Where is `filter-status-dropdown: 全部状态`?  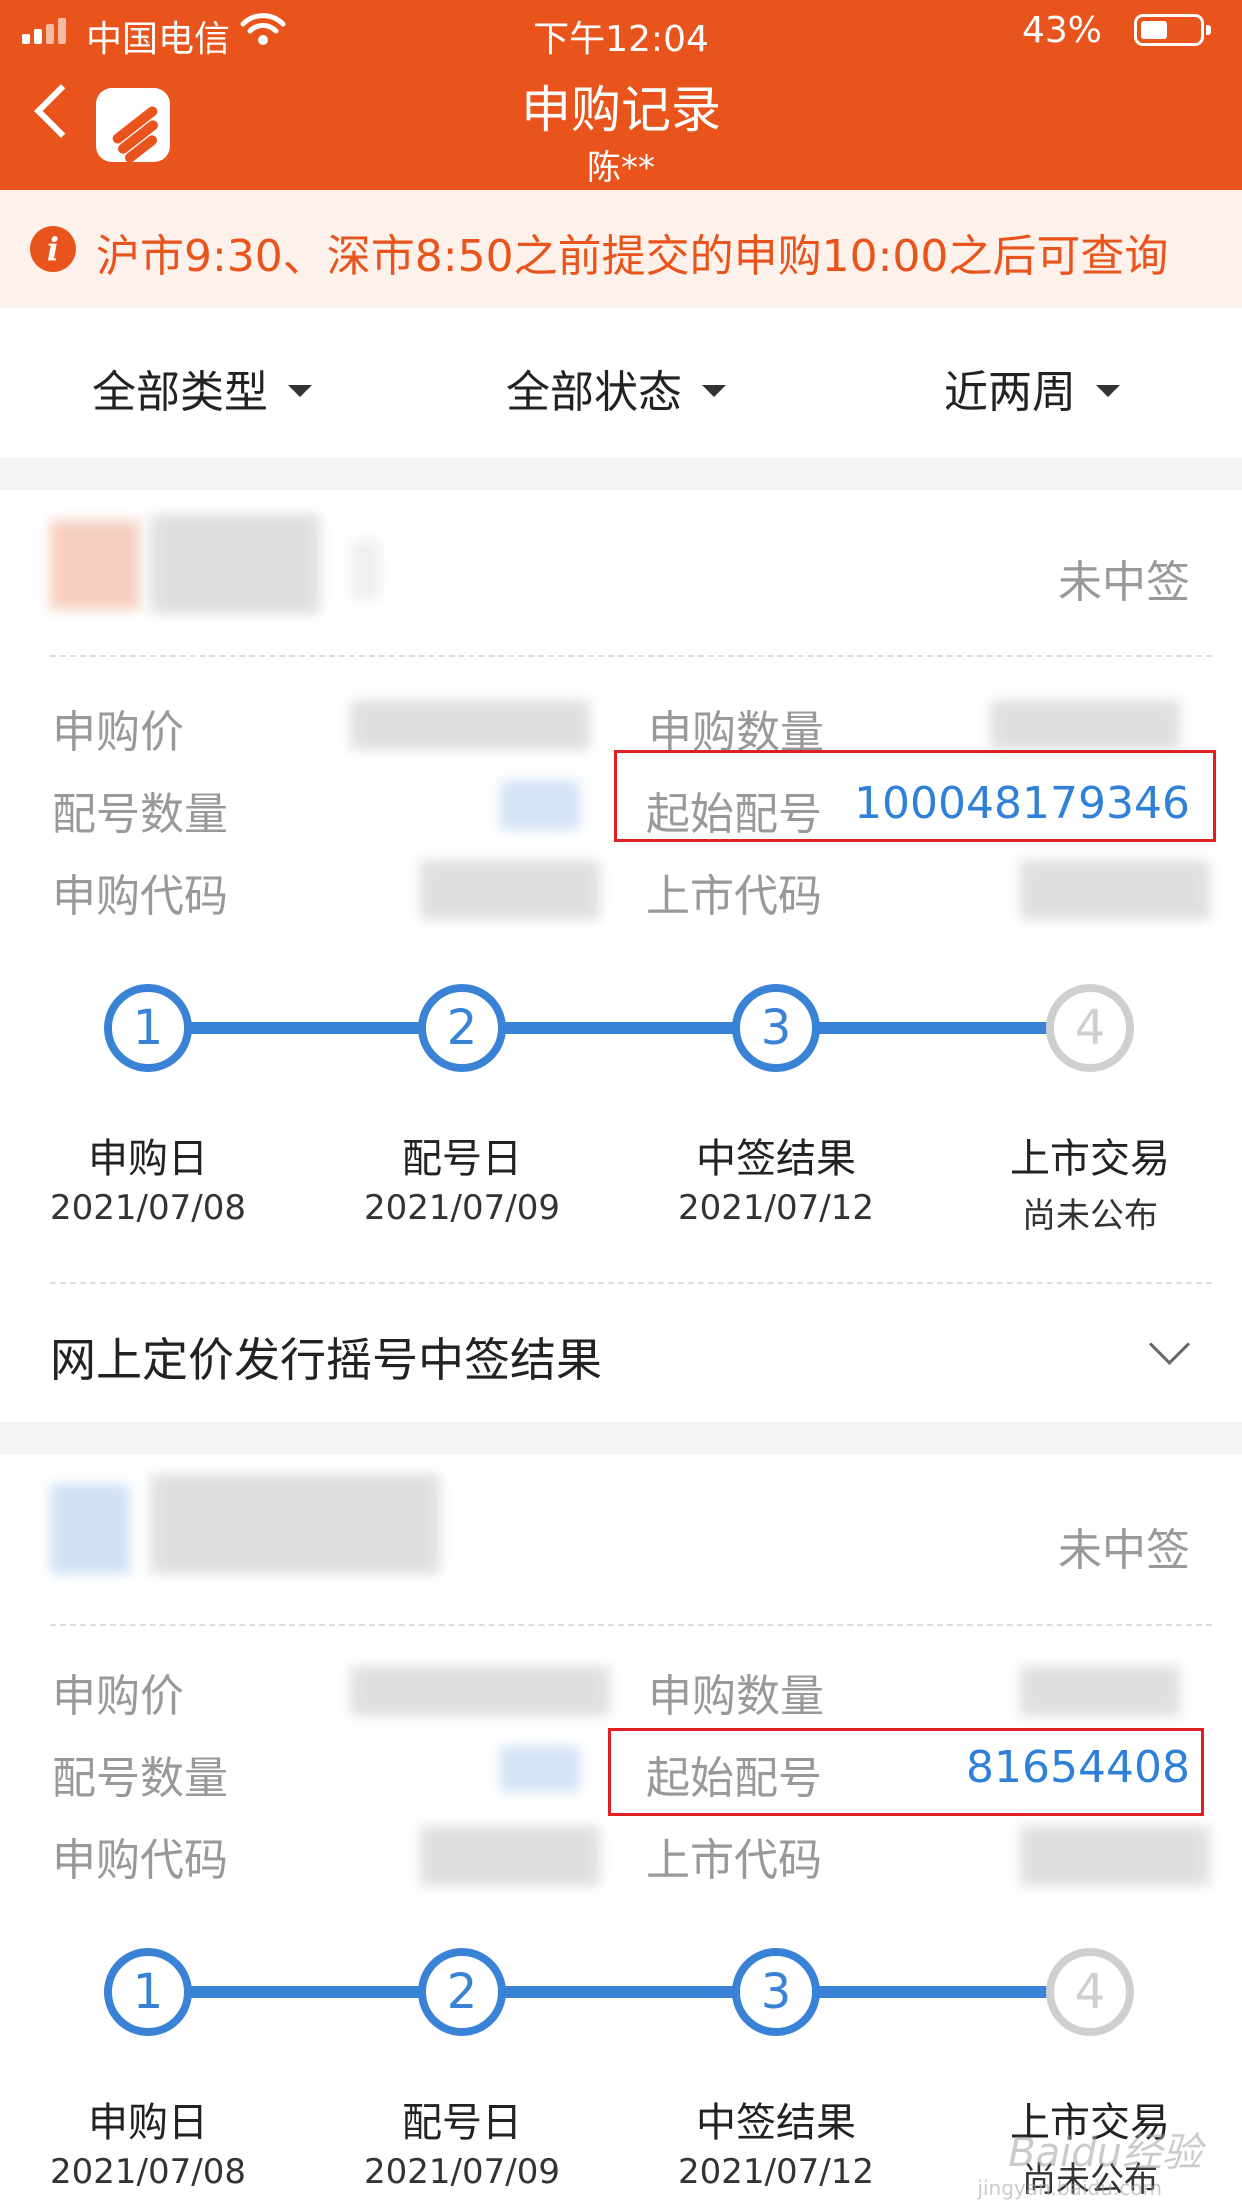
filter-status-dropdown: 全部状态 is located at coordinates (616, 388).